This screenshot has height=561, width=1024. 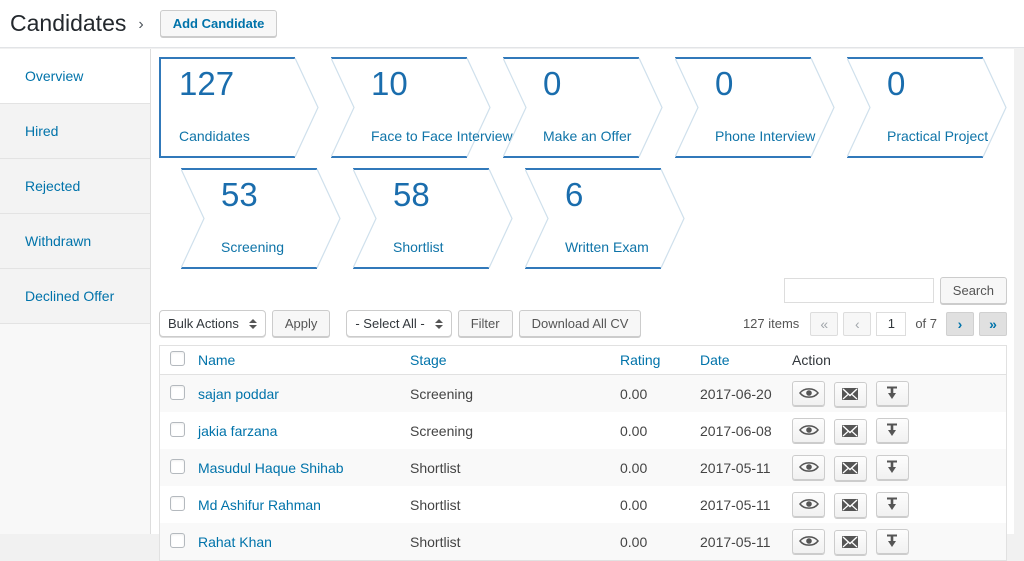 What do you see at coordinates (857, 323) in the screenshot?
I see `prev-page-button: ‹` at bounding box center [857, 323].